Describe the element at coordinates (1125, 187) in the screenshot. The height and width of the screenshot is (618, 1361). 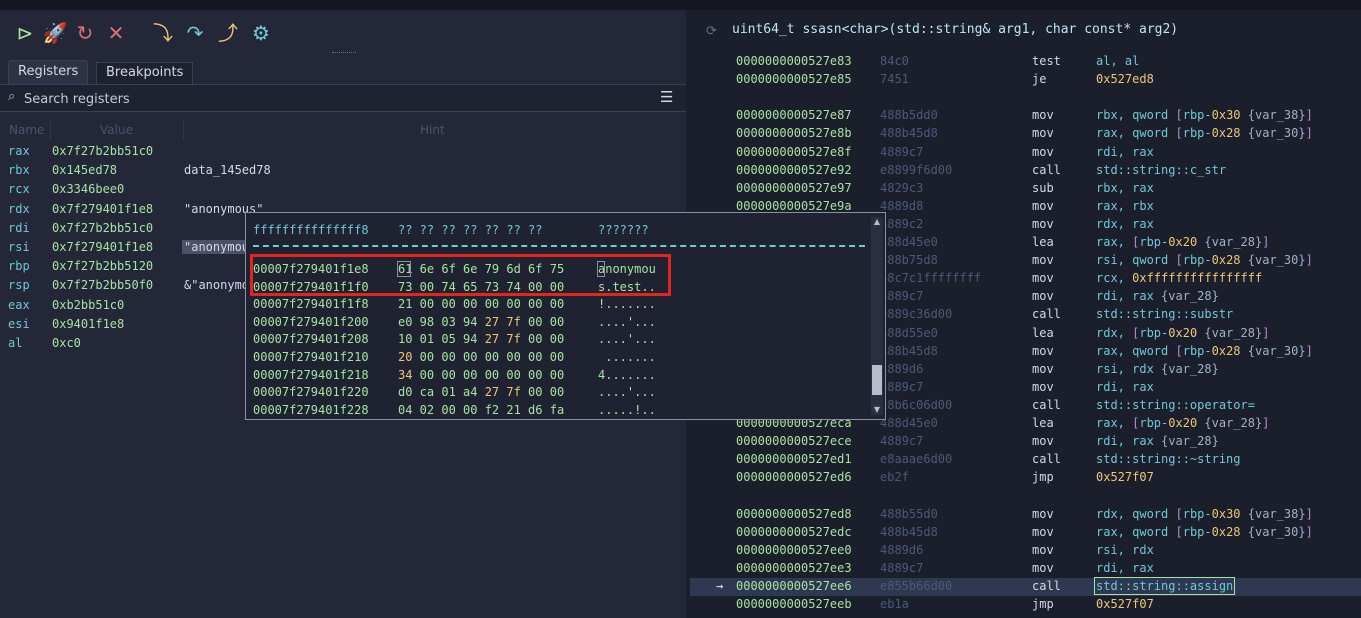
I see `instruction-operands: rbx, rax` at that location.